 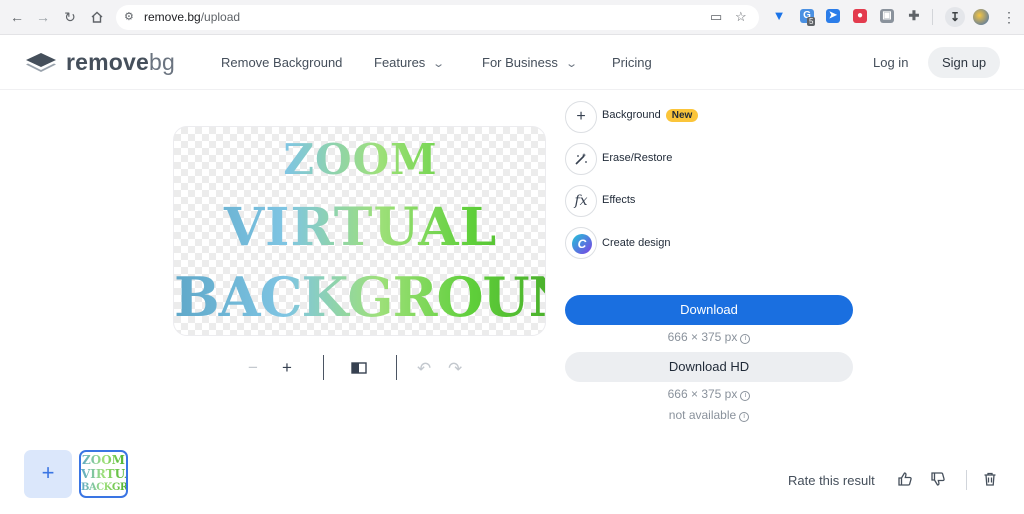 I want to click on forward-arrow-icon: →, so click(x=43, y=17).